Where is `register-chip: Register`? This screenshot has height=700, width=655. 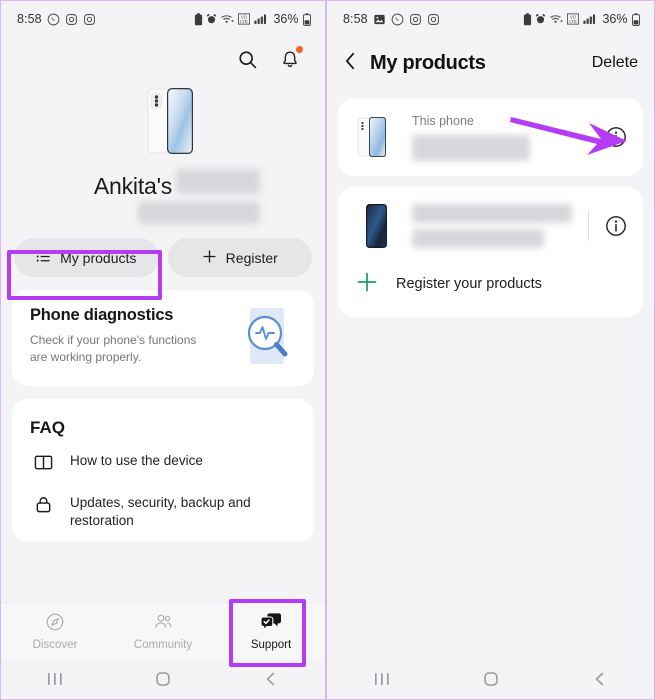
register-chip: Register is located at coordinates (239, 257).